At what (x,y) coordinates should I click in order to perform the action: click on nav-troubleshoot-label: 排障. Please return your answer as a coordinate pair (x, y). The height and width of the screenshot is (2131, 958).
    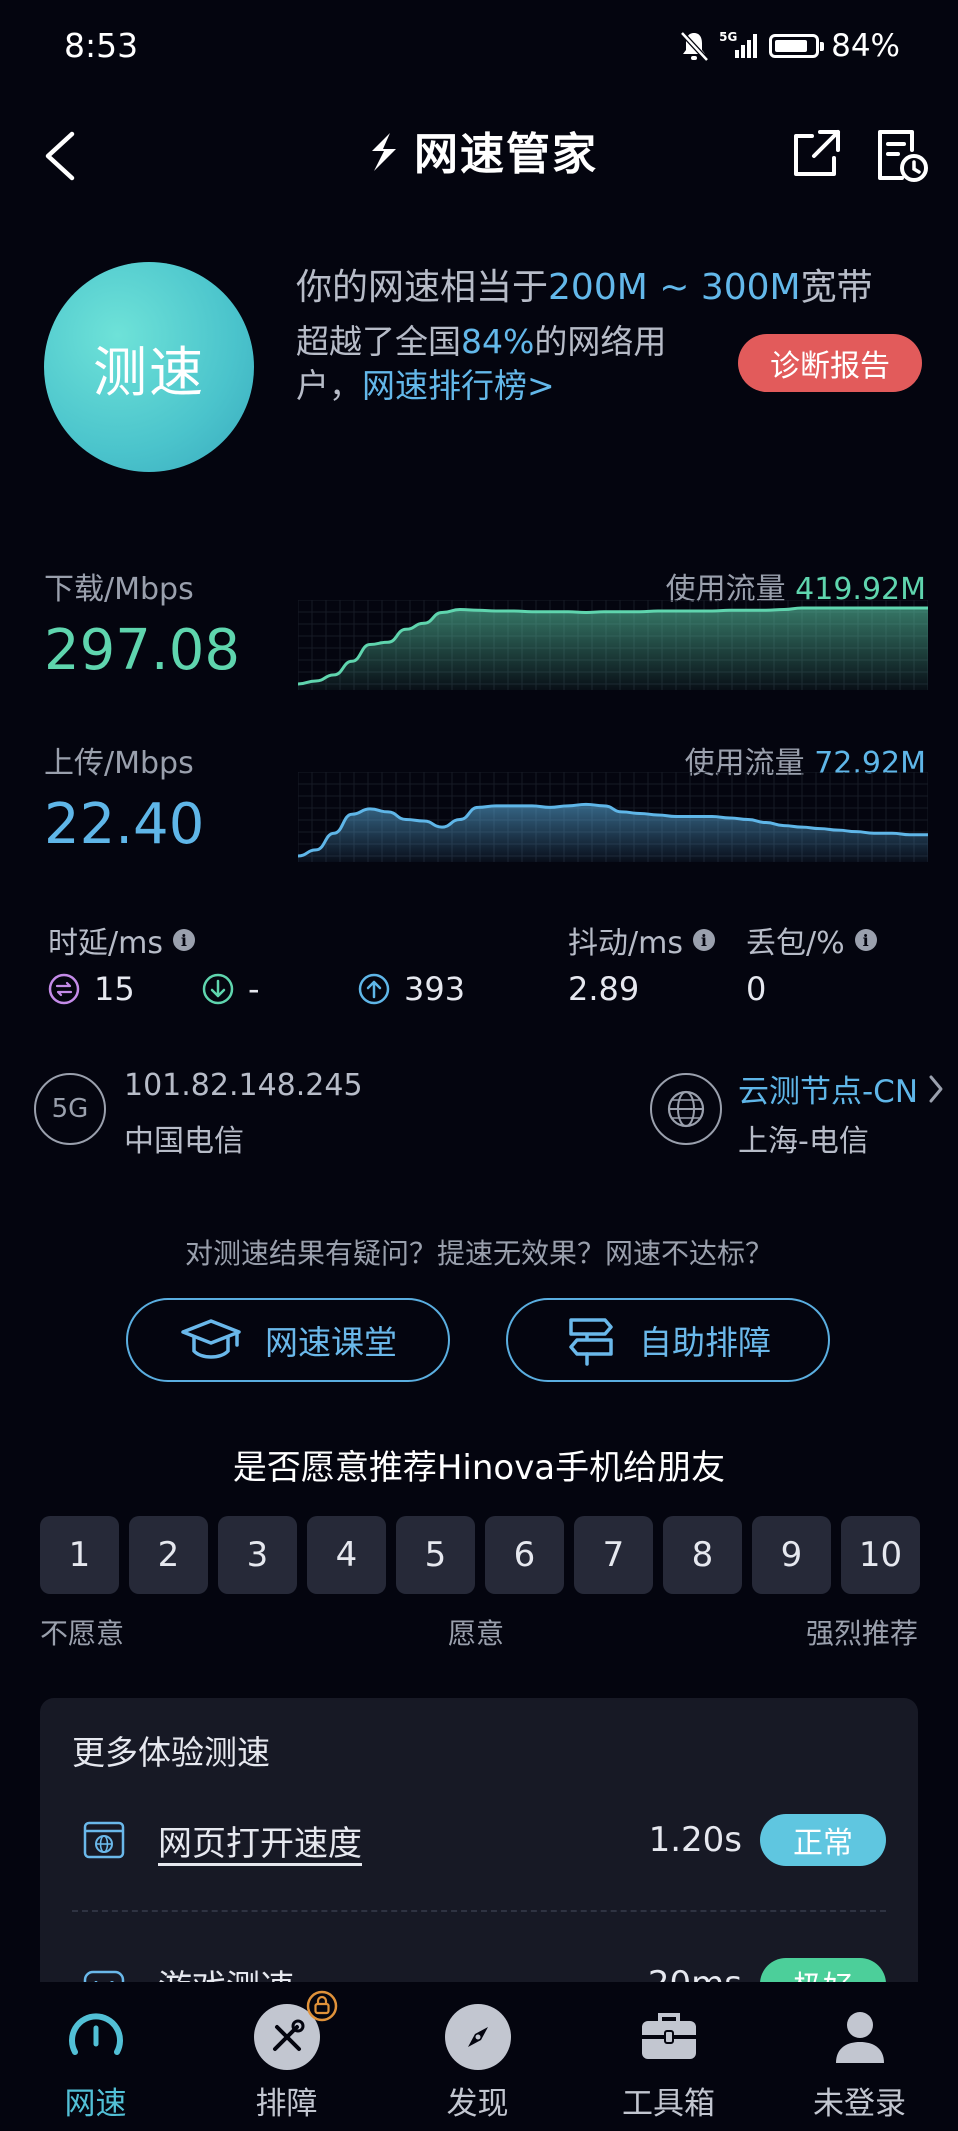
    Looking at the image, I should click on (286, 2104).